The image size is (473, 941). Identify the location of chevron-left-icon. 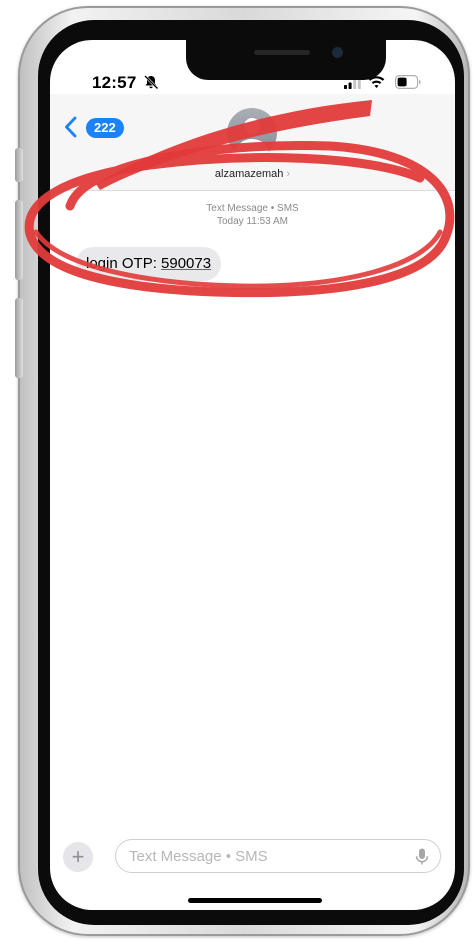
(71, 127).